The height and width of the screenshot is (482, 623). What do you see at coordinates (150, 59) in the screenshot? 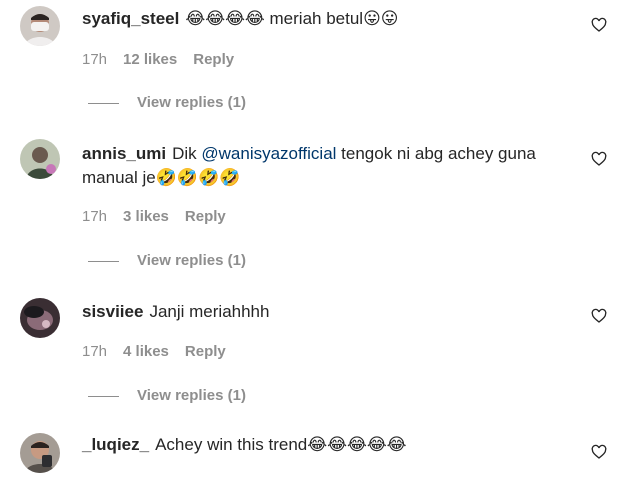
I see `comment-likes: 12 likes` at bounding box center [150, 59].